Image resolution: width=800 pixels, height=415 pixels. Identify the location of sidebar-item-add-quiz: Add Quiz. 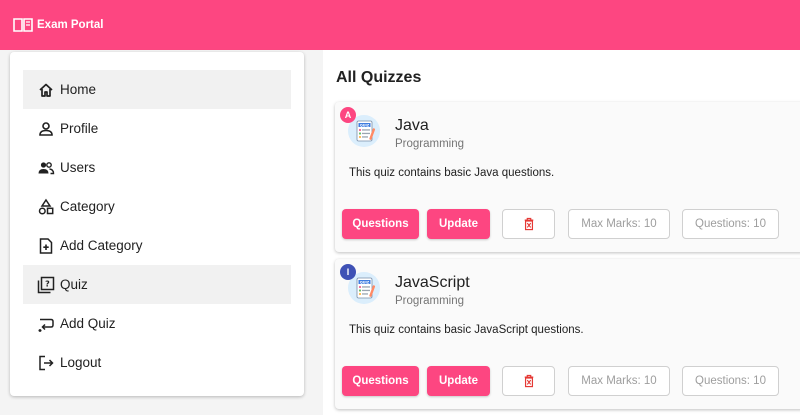
(157, 323).